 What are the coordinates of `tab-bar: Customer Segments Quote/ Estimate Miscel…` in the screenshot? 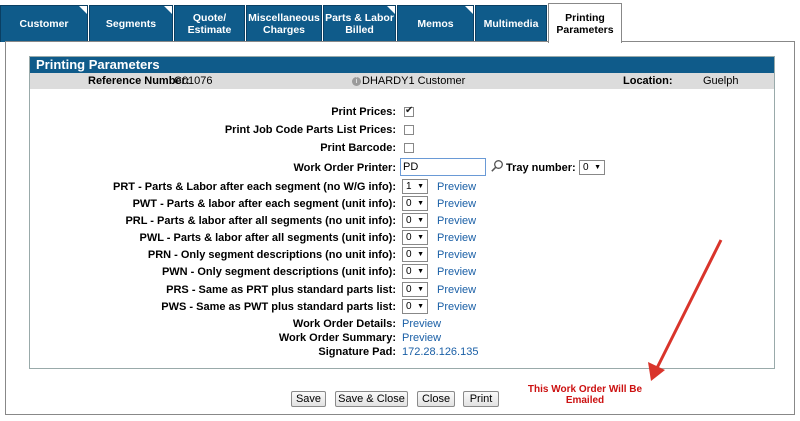 It's located at (400, 21).